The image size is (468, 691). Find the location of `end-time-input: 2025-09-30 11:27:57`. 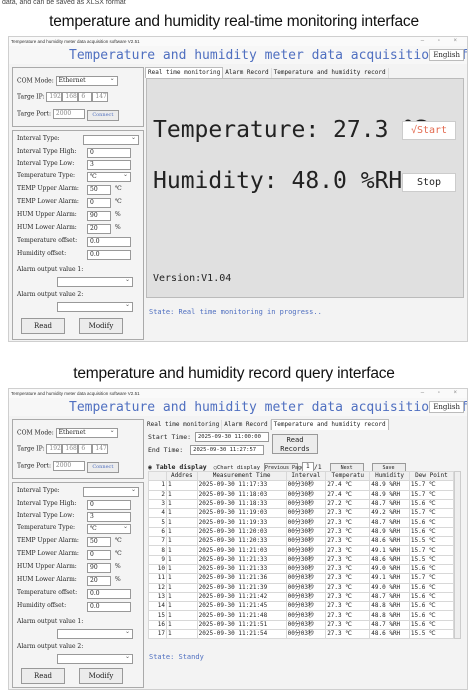

end-time-input: 2025-09-30 11:27:57 is located at coordinates (227, 450).